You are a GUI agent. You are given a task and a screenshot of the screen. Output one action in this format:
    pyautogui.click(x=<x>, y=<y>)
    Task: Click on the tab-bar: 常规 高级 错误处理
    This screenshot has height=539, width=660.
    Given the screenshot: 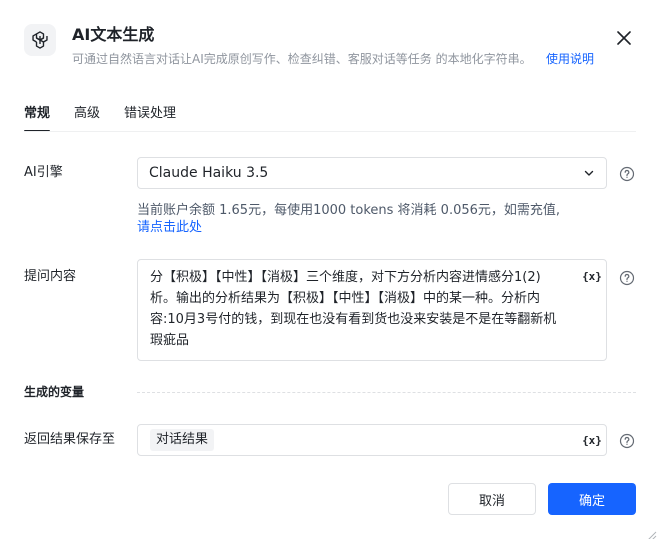 What is the action you would take?
    pyautogui.click(x=112, y=118)
    